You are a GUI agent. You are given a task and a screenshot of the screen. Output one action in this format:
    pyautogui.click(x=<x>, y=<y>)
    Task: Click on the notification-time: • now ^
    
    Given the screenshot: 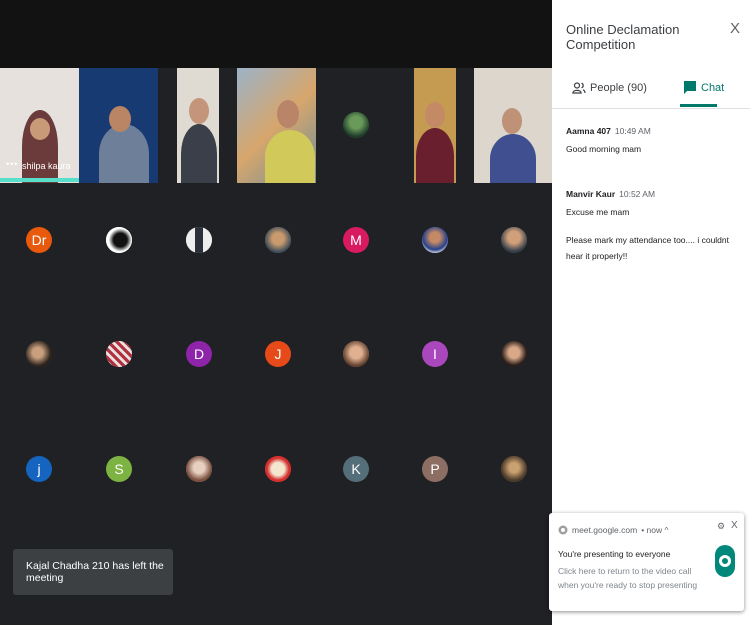 What is the action you would take?
    pyautogui.click(x=655, y=530)
    